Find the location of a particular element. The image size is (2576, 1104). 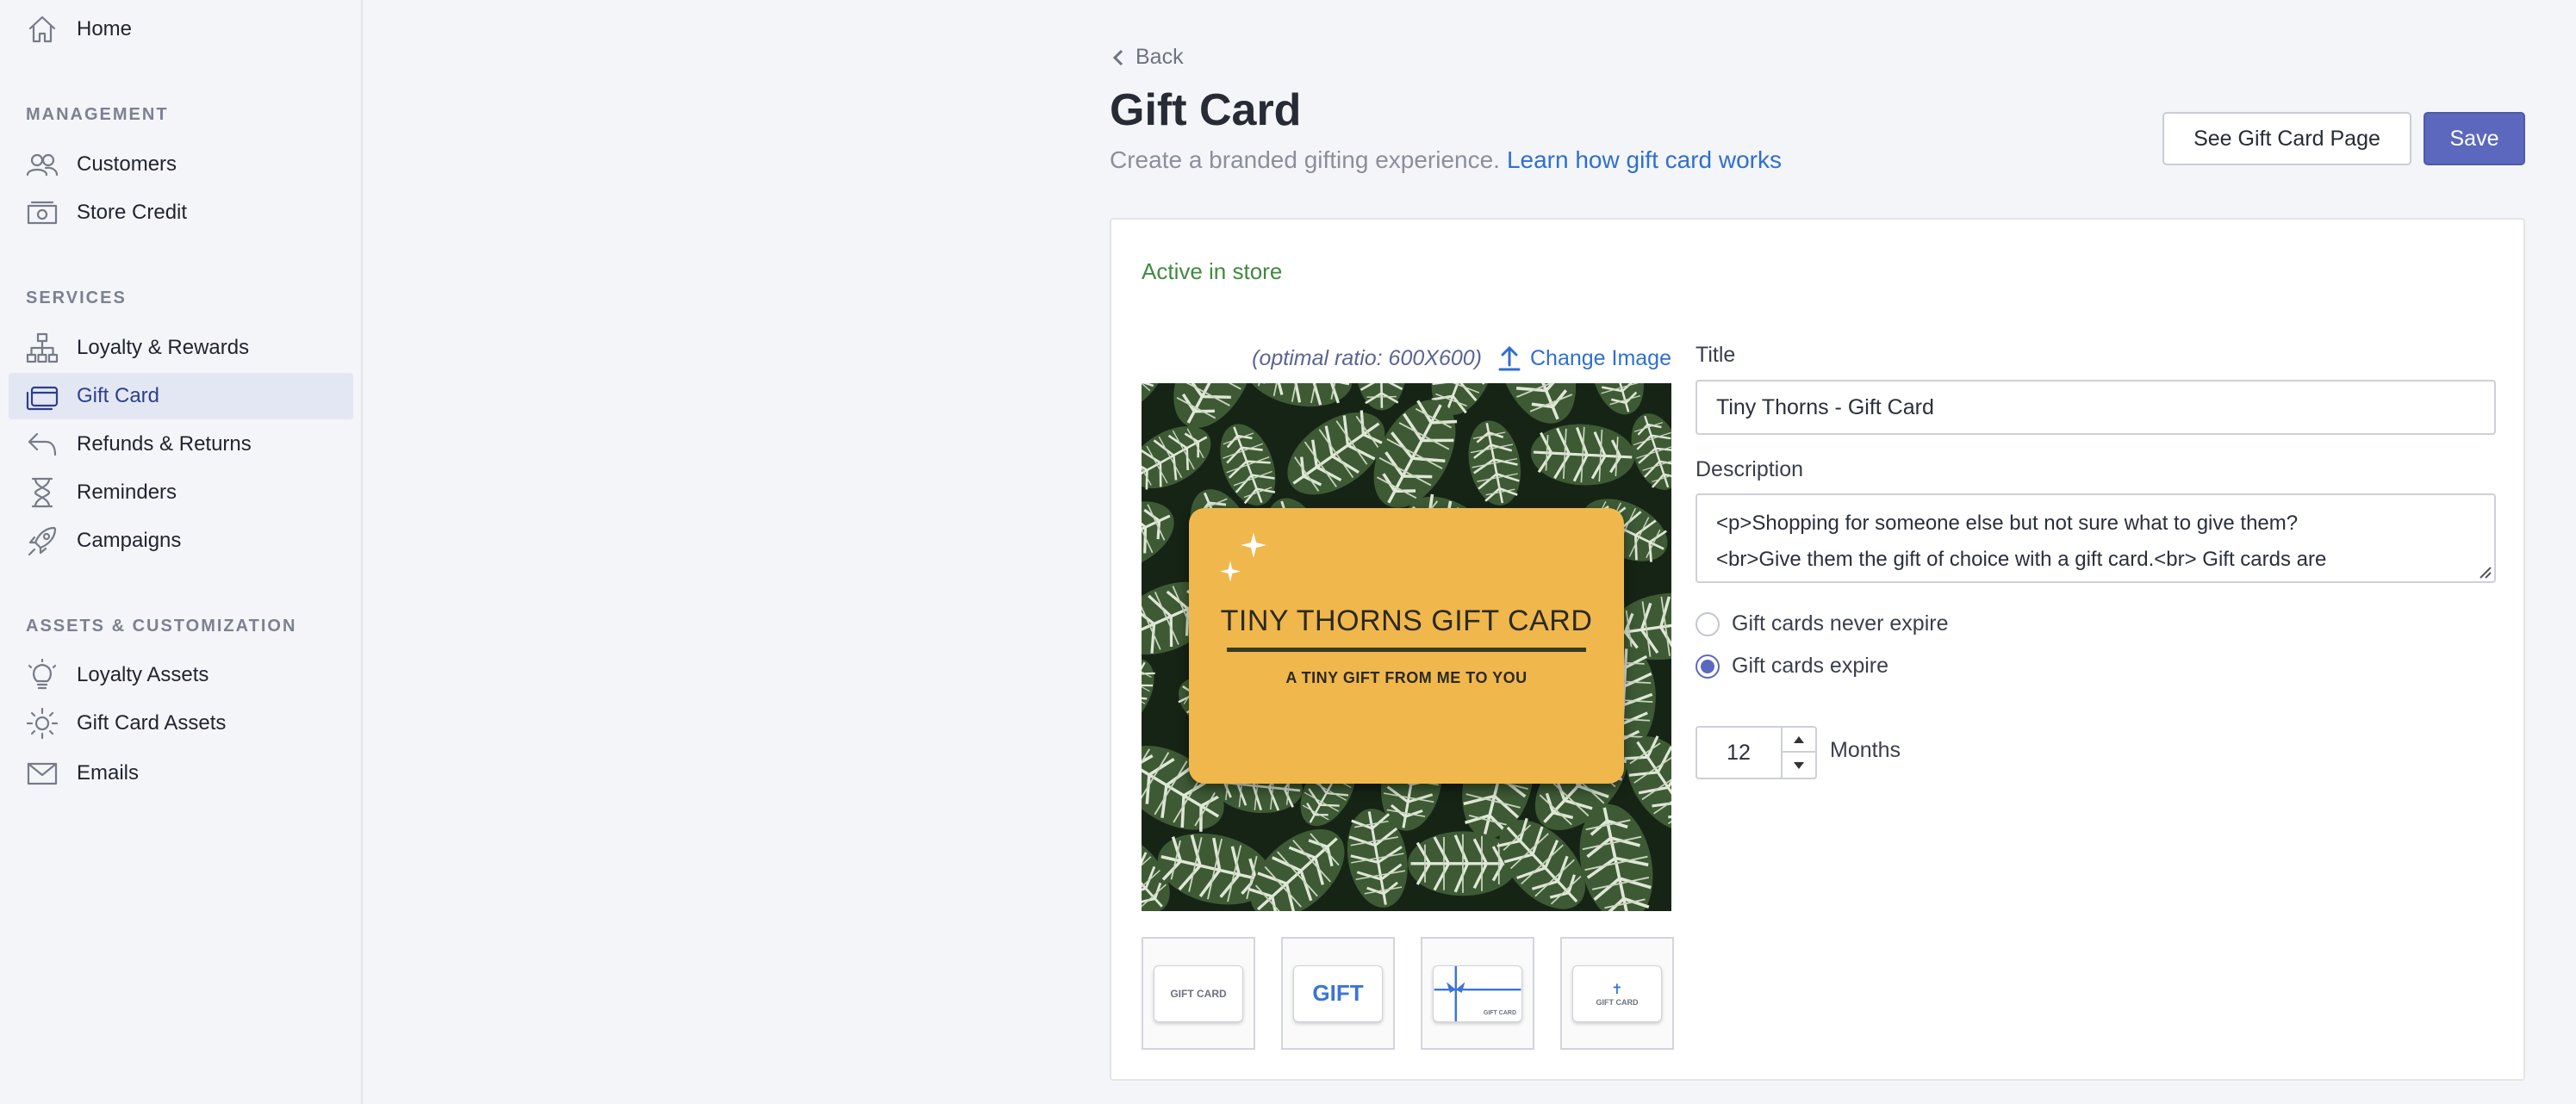

sidebar-item-gift-card: Gift Card is located at coordinates (181, 396).